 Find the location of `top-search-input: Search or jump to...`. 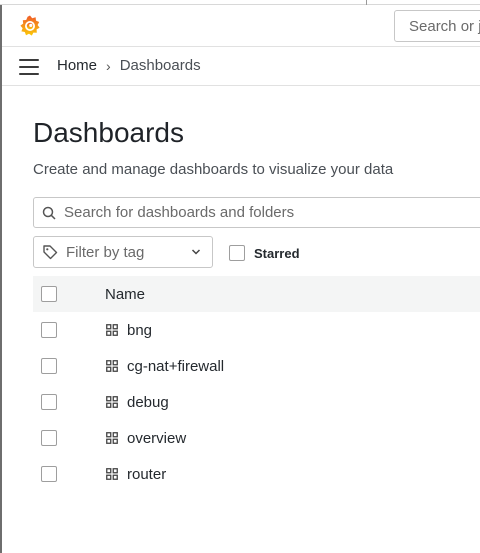

top-search-input: Search or jump to... is located at coordinates (437, 26).